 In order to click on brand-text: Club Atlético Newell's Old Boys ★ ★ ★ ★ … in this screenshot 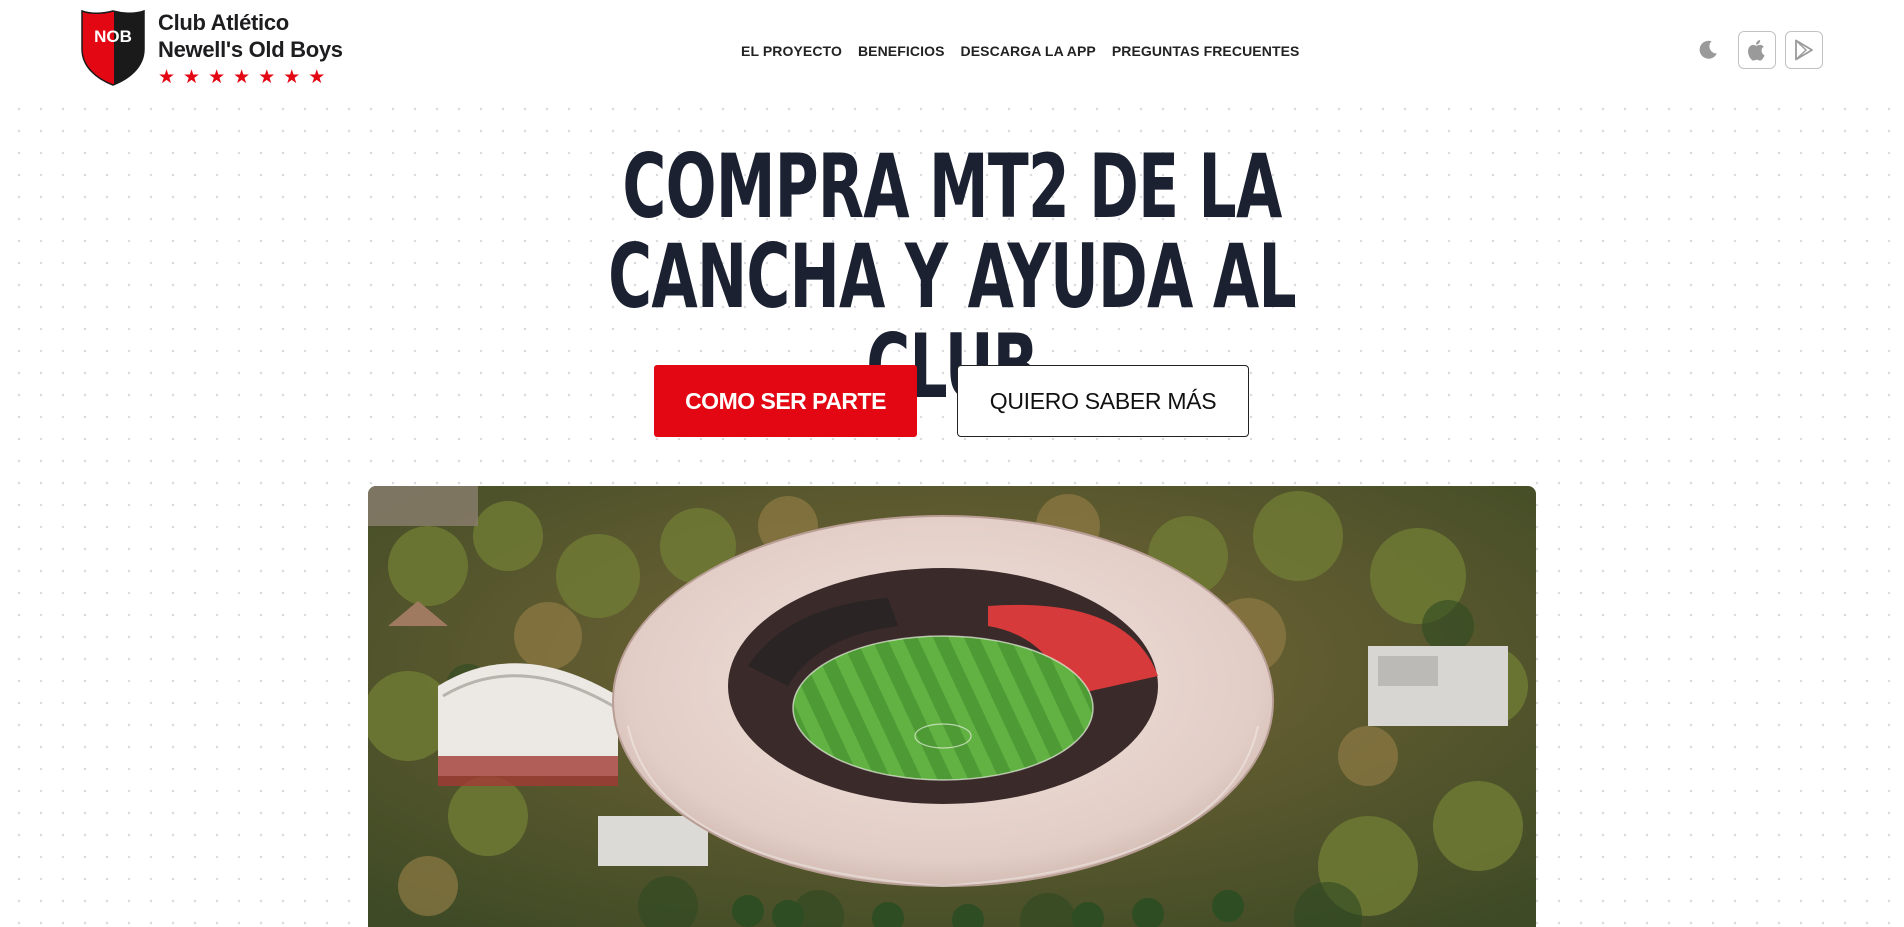, I will do `click(250, 48)`.